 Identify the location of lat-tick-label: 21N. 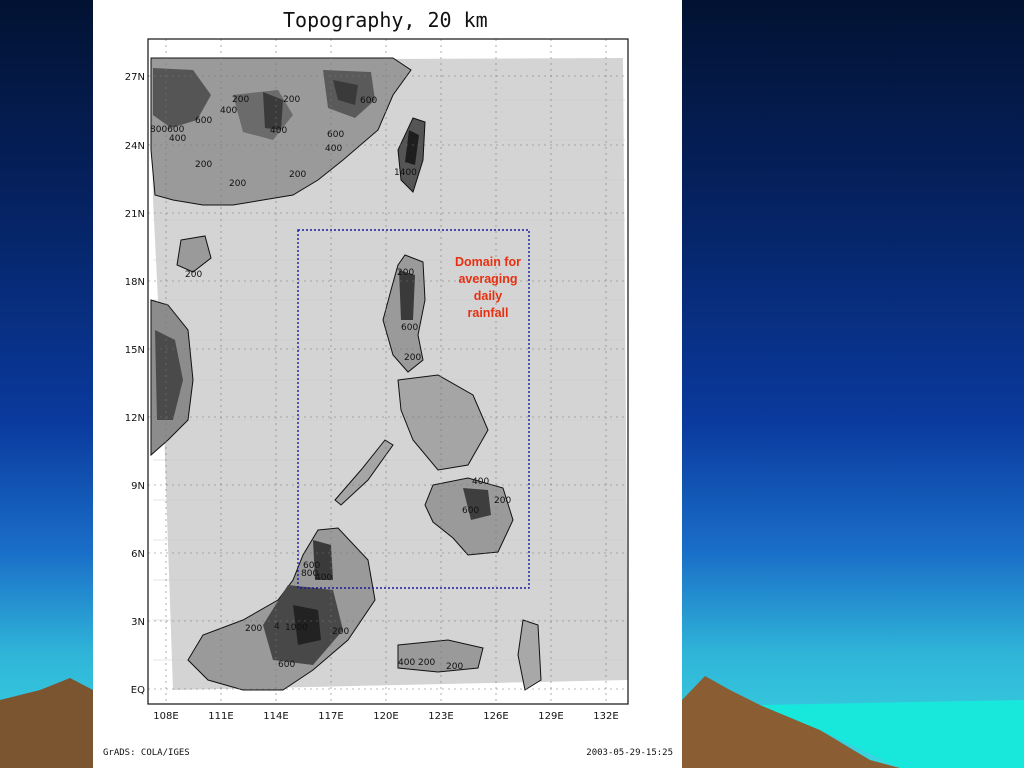
(135, 214).